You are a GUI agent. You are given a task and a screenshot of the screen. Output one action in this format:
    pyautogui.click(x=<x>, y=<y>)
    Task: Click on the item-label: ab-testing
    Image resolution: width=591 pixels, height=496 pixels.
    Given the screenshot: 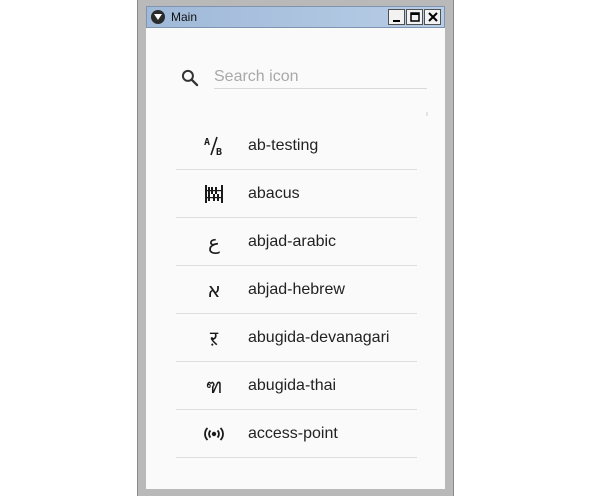 What is the action you would take?
    pyautogui.click(x=283, y=145)
    